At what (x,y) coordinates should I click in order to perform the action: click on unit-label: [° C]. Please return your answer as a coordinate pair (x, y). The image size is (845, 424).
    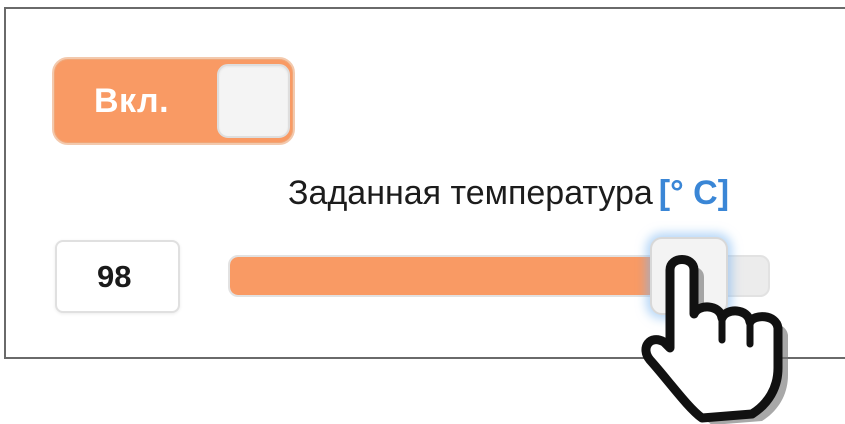
    Looking at the image, I should click on (694, 193).